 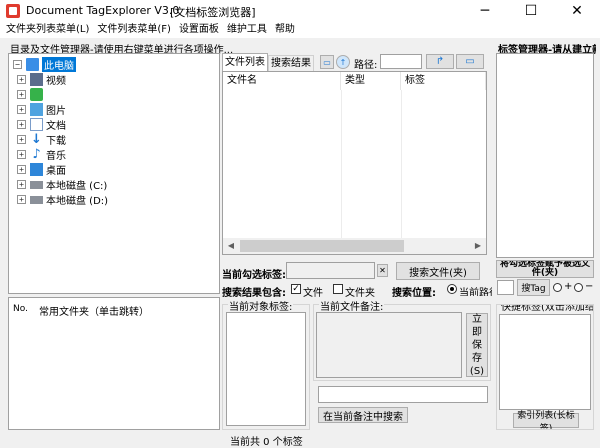 What do you see at coordinates (338, 289) in the screenshot?
I see `include-folder-checkbox` at bounding box center [338, 289].